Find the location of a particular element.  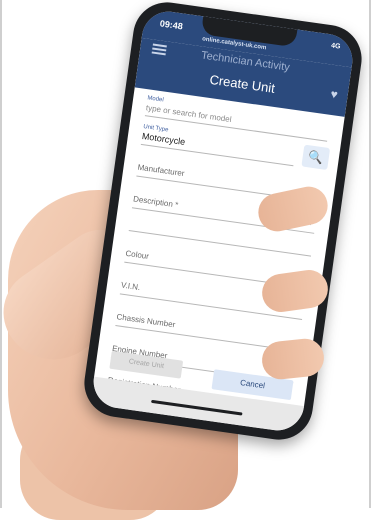

status-time: 09:48 is located at coordinates (171, 25).